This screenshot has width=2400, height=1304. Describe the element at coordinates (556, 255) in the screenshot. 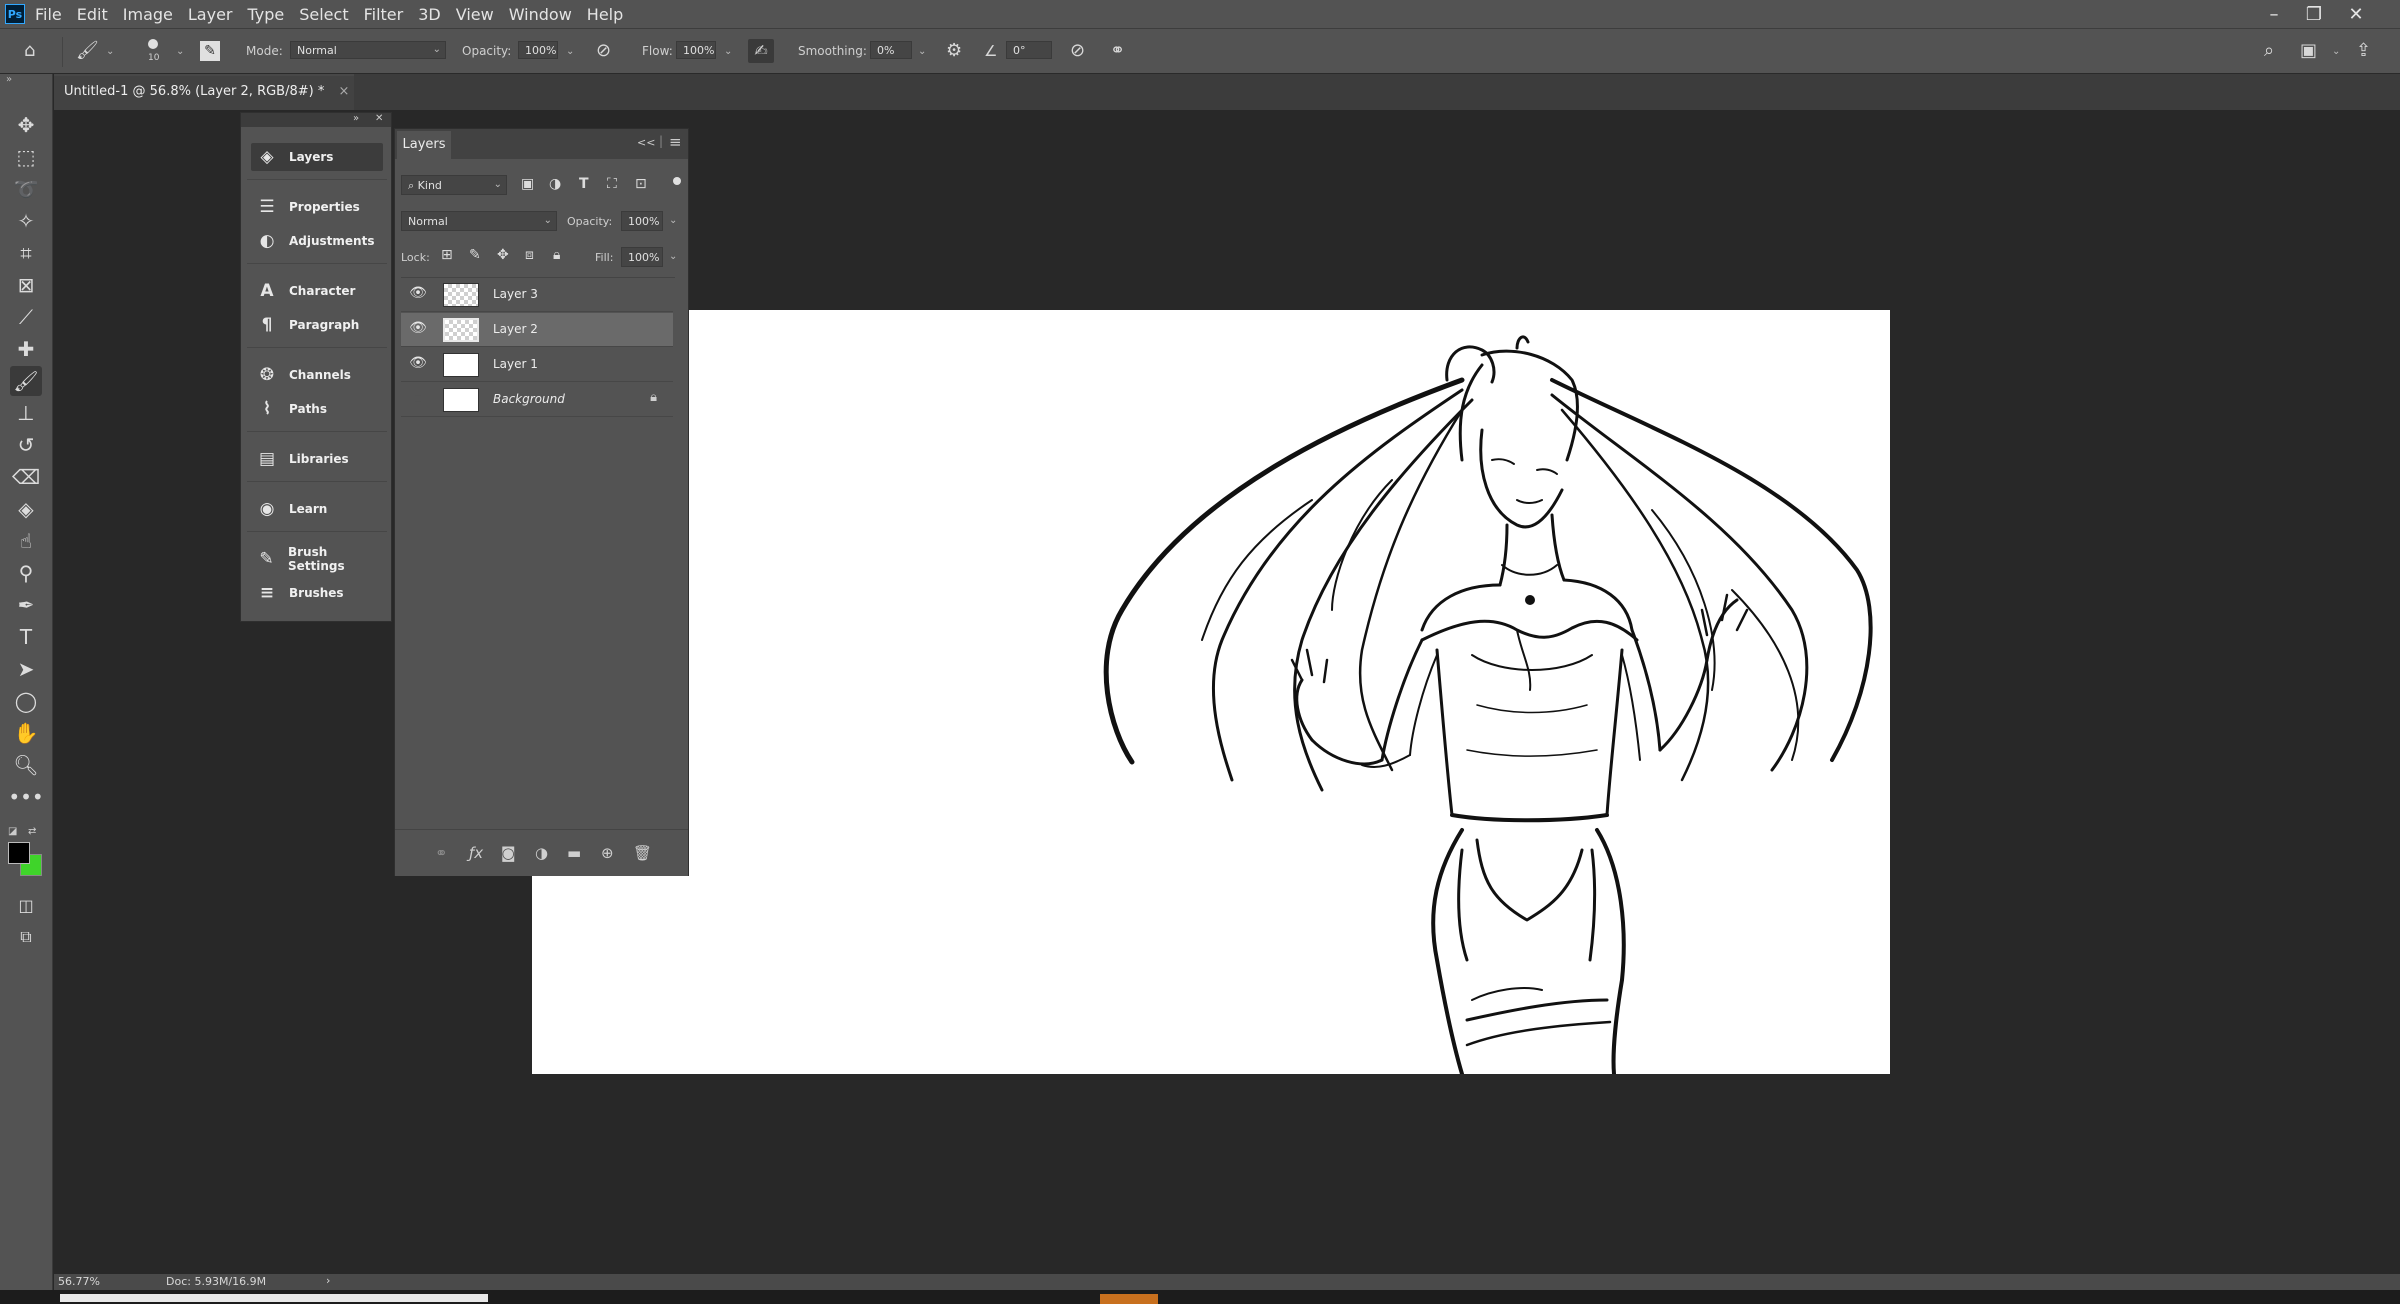

I see `lock-all-icon: 🔒︎` at that location.